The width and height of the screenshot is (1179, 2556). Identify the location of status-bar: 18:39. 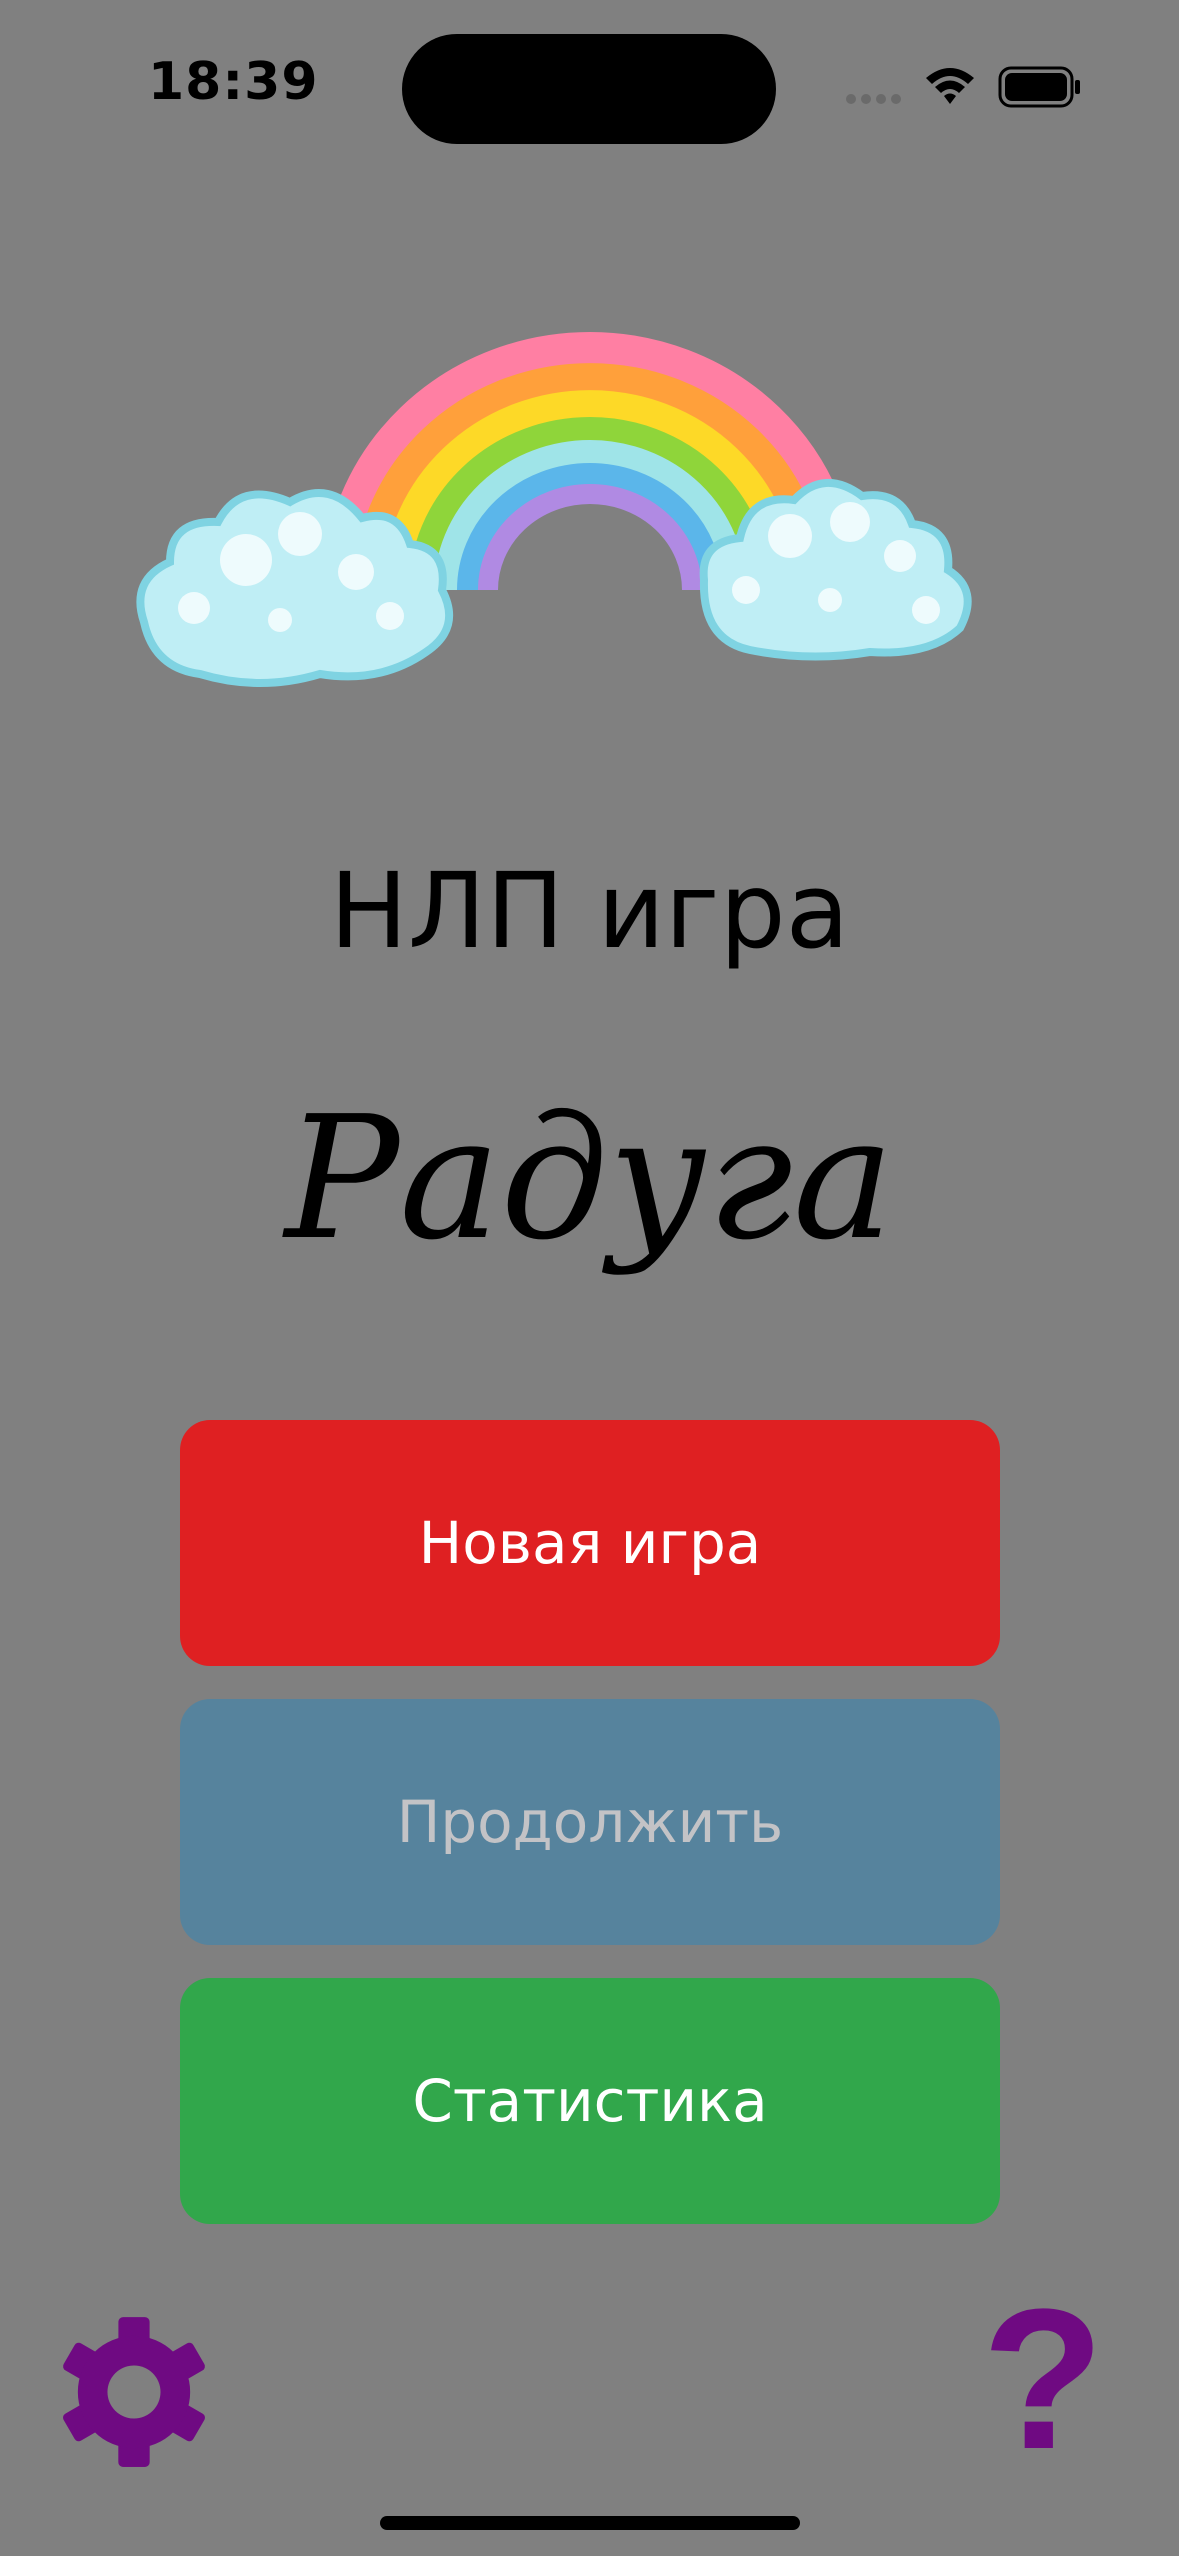
(589, 80).